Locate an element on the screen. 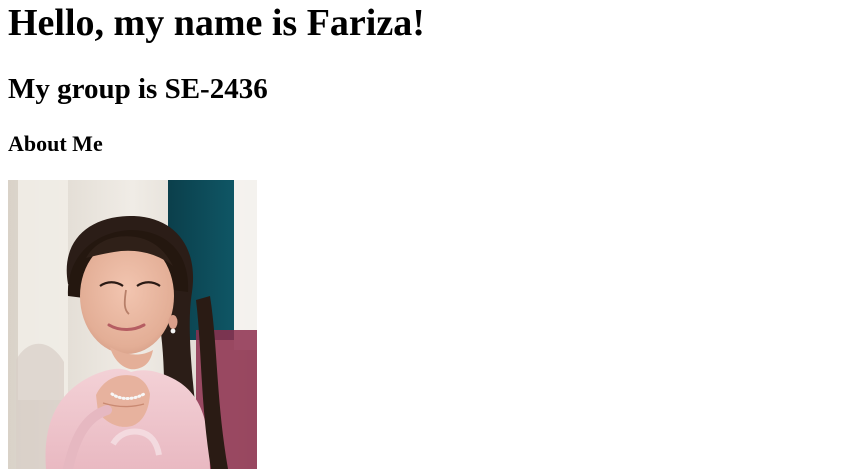 The image size is (856, 469). photo-window-light is located at coordinates (245, 265).